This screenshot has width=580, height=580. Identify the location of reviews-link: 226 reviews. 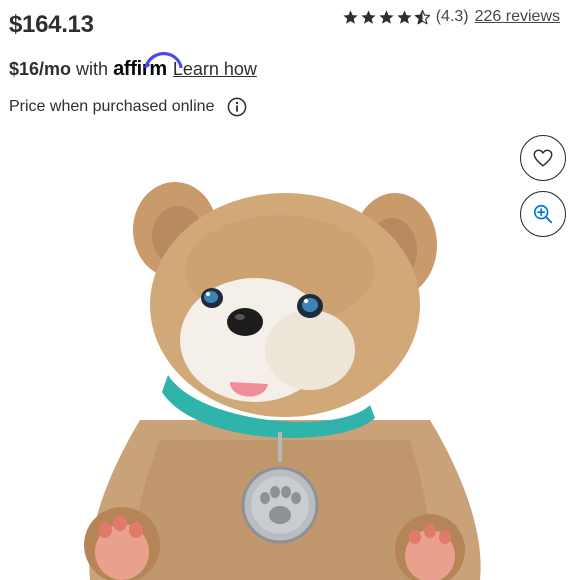
(517, 17).